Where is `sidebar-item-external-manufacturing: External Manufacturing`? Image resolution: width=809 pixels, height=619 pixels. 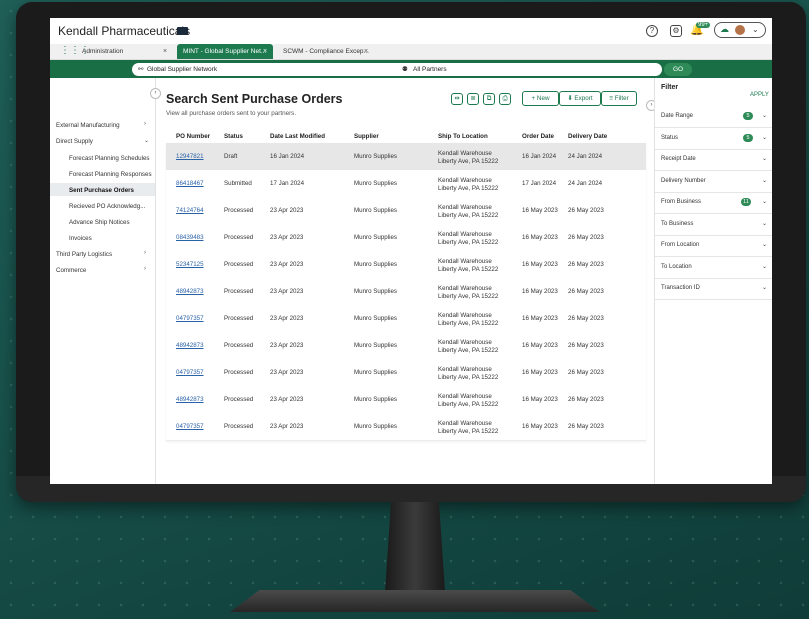
sidebar-item-external-manufacturing: External Manufacturing is located at coordinates (88, 125).